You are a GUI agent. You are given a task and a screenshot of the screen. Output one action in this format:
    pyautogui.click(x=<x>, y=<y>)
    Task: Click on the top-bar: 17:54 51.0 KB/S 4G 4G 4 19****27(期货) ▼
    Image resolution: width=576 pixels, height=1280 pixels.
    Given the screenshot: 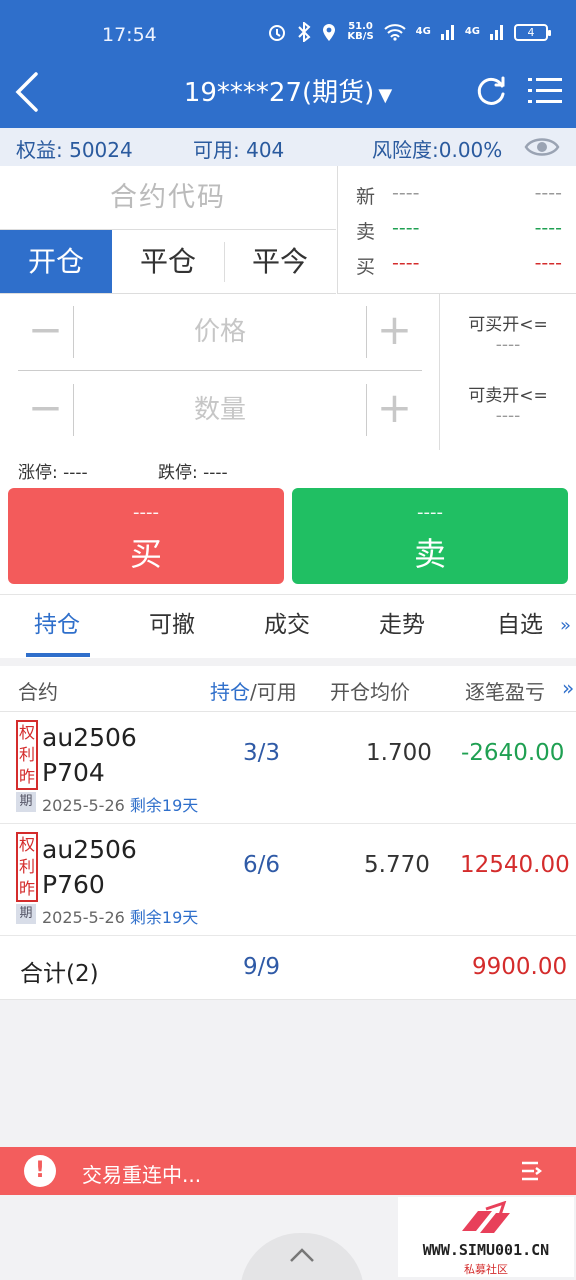 What is the action you would take?
    pyautogui.click(x=288, y=64)
    